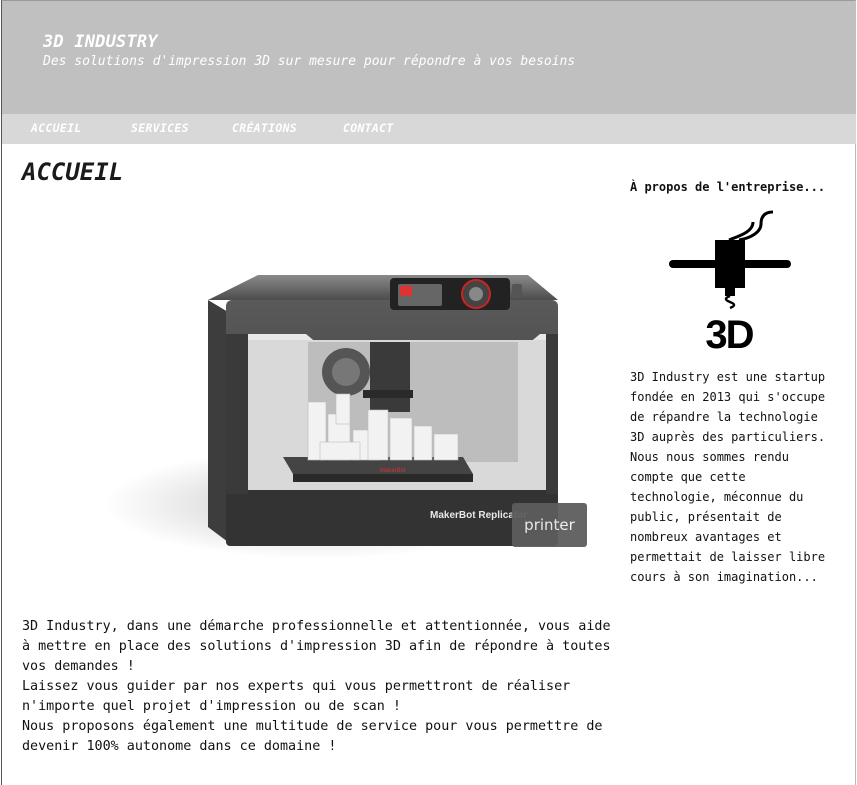 This screenshot has height=785, width=857. What do you see at coordinates (393, 471) in the screenshot?
I see `plate-brand-label: MakerBot` at bounding box center [393, 471].